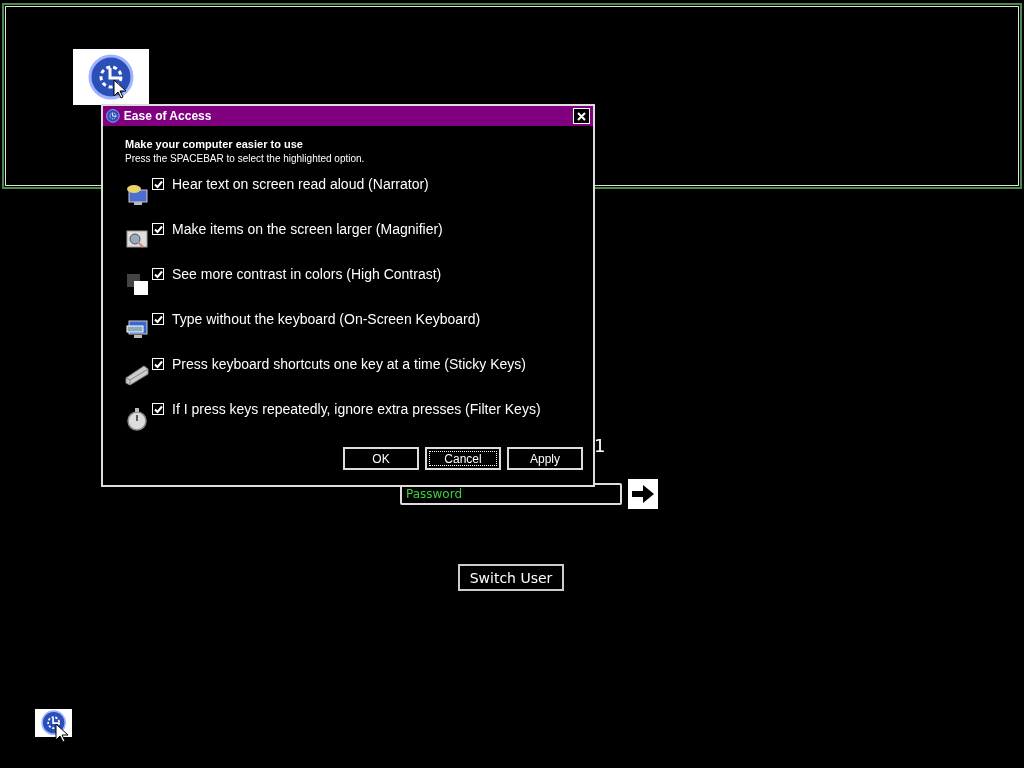 This screenshot has width=1024, height=768. What do you see at coordinates (307, 229) in the screenshot?
I see `option-label: Make items on the screen larger (Magnifier)` at bounding box center [307, 229].